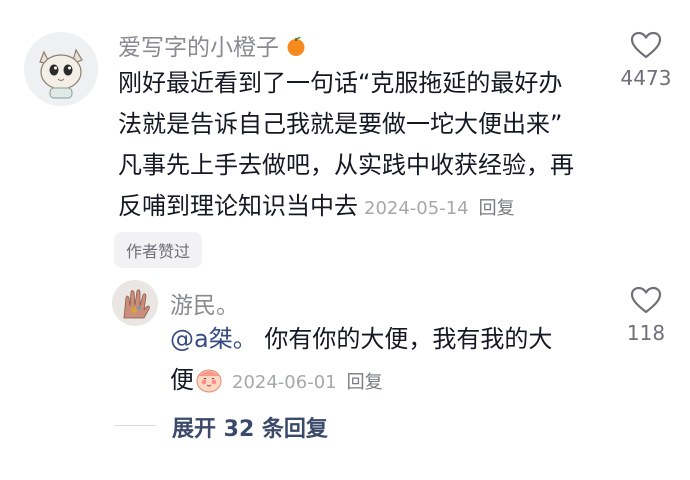  What do you see at coordinates (646, 78) in the screenshot?
I see `like-count: 4473` at bounding box center [646, 78].